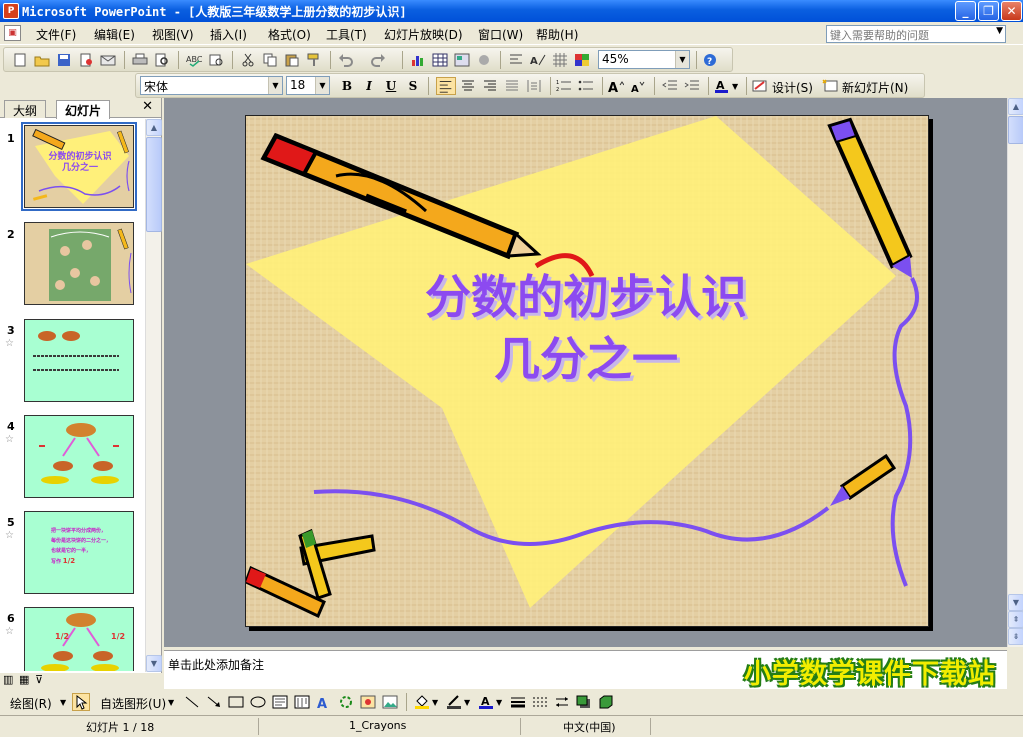 The image size is (1023, 737). Describe the element at coordinates (500, 34) in the screenshot. I see `menu-window: 窗口(W)` at that location.